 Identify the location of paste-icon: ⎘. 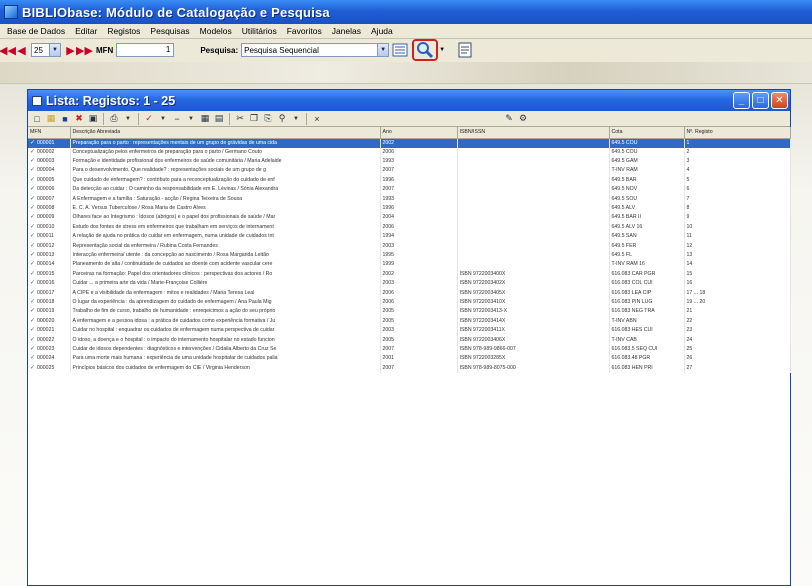
(268, 119).